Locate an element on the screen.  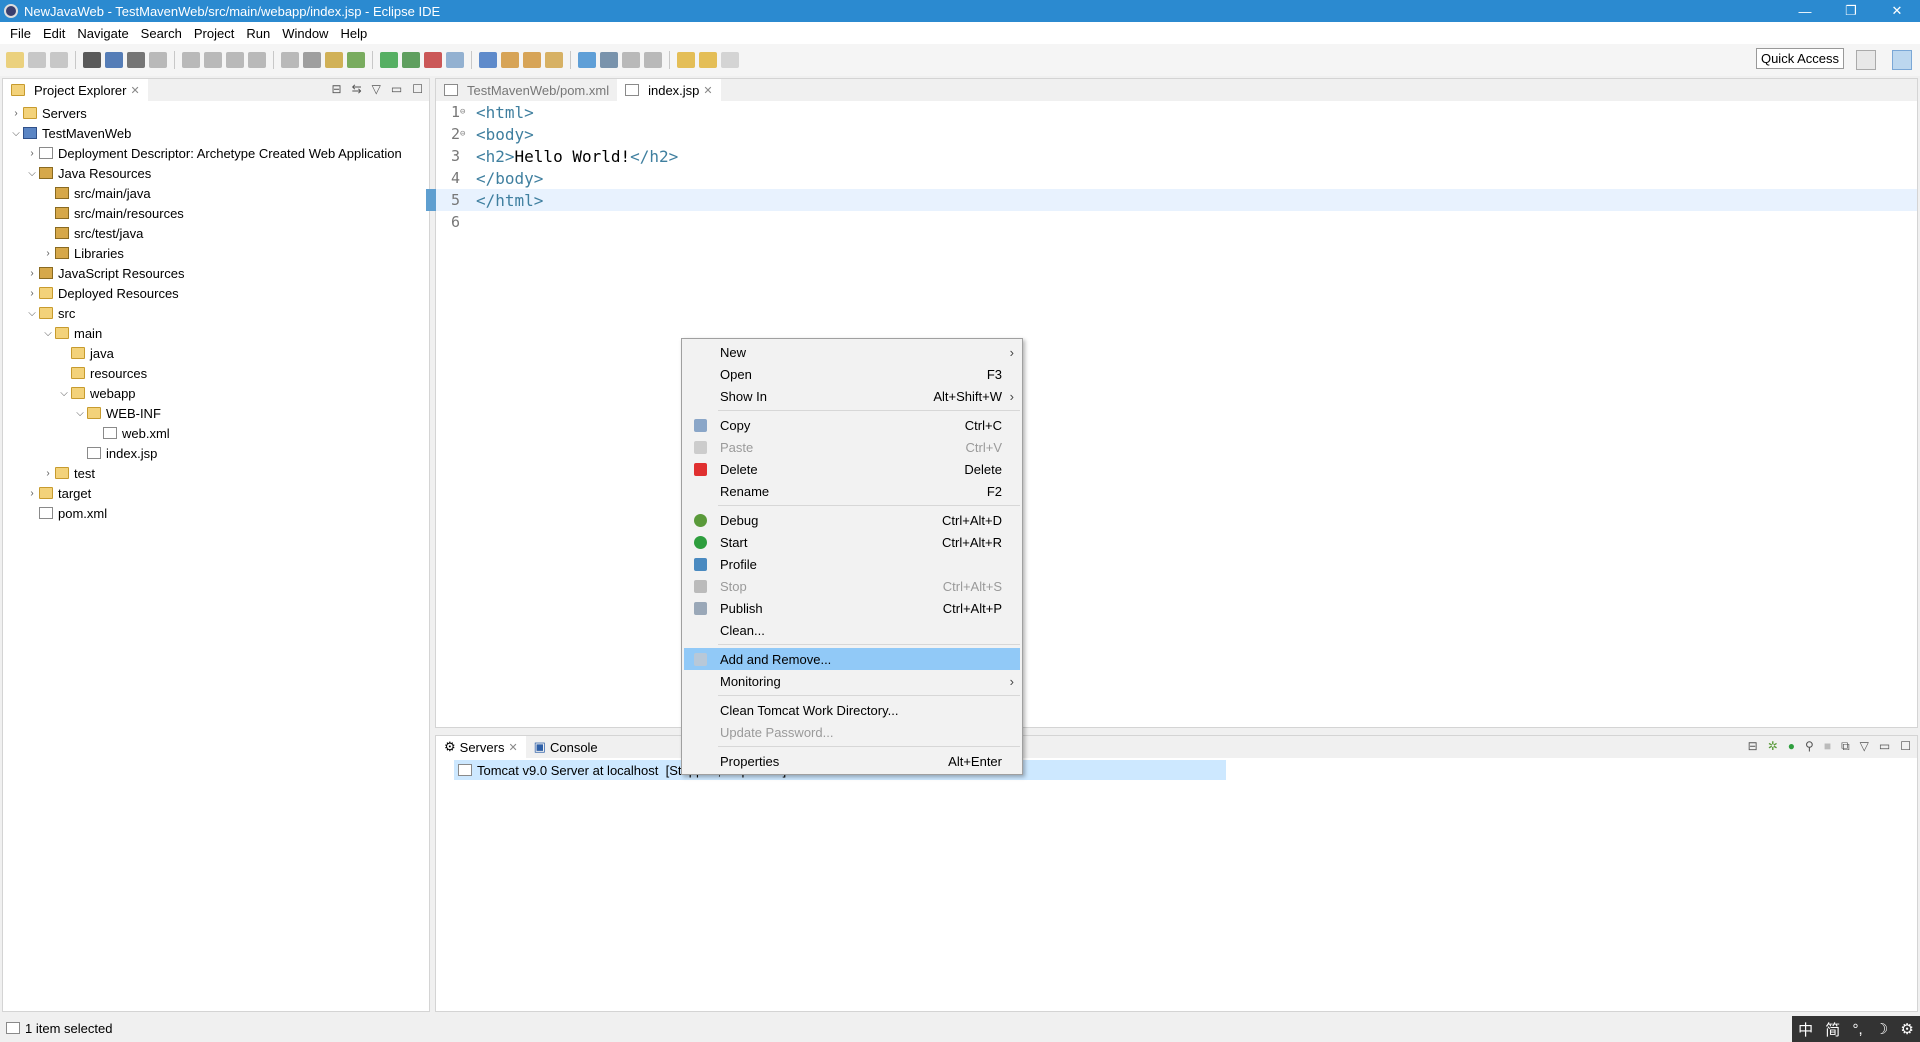
link-editor-icon: ⇆ is located at coordinates (357, 89).